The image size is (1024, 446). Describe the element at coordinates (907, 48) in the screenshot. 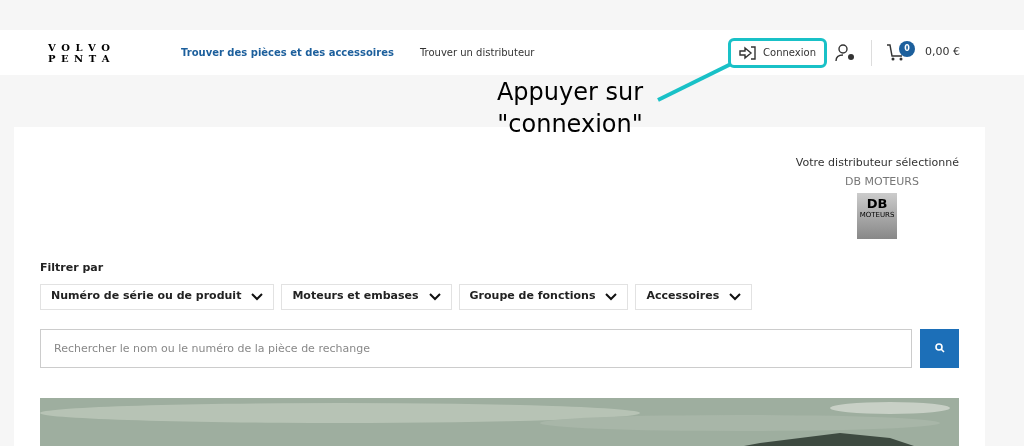

I see `cart-count-badge: 0` at that location.